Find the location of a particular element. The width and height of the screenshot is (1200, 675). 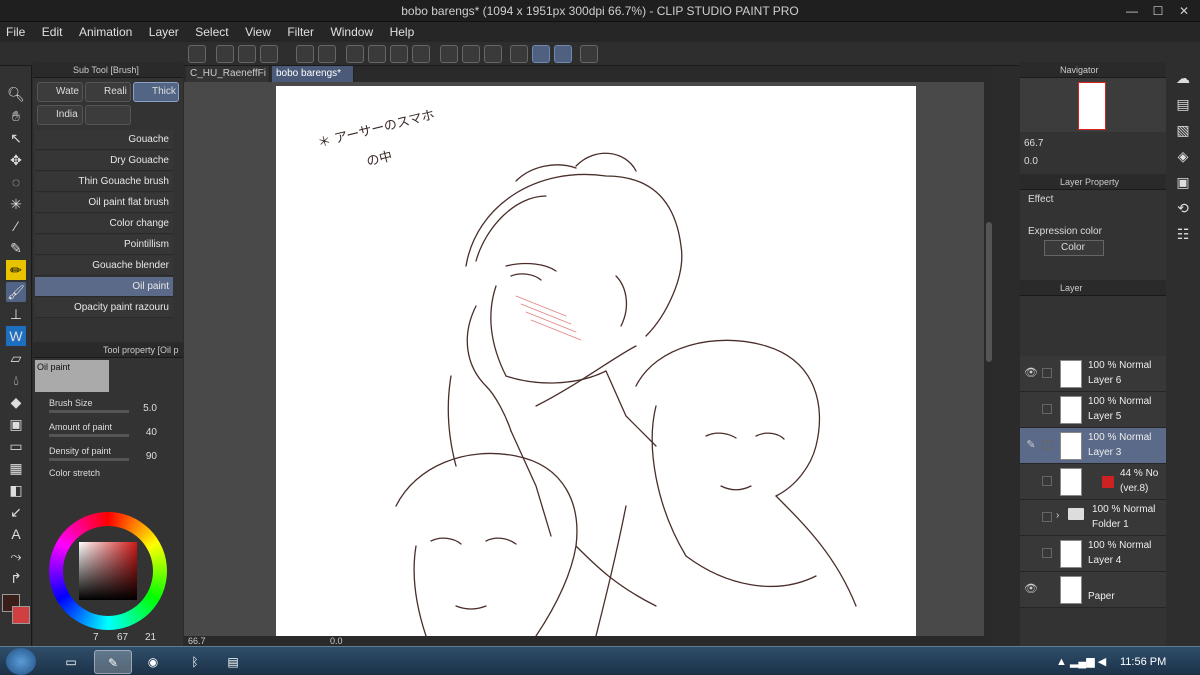

brush-dry-gouache: Dry Gouache is located at coordinates (104, 161).